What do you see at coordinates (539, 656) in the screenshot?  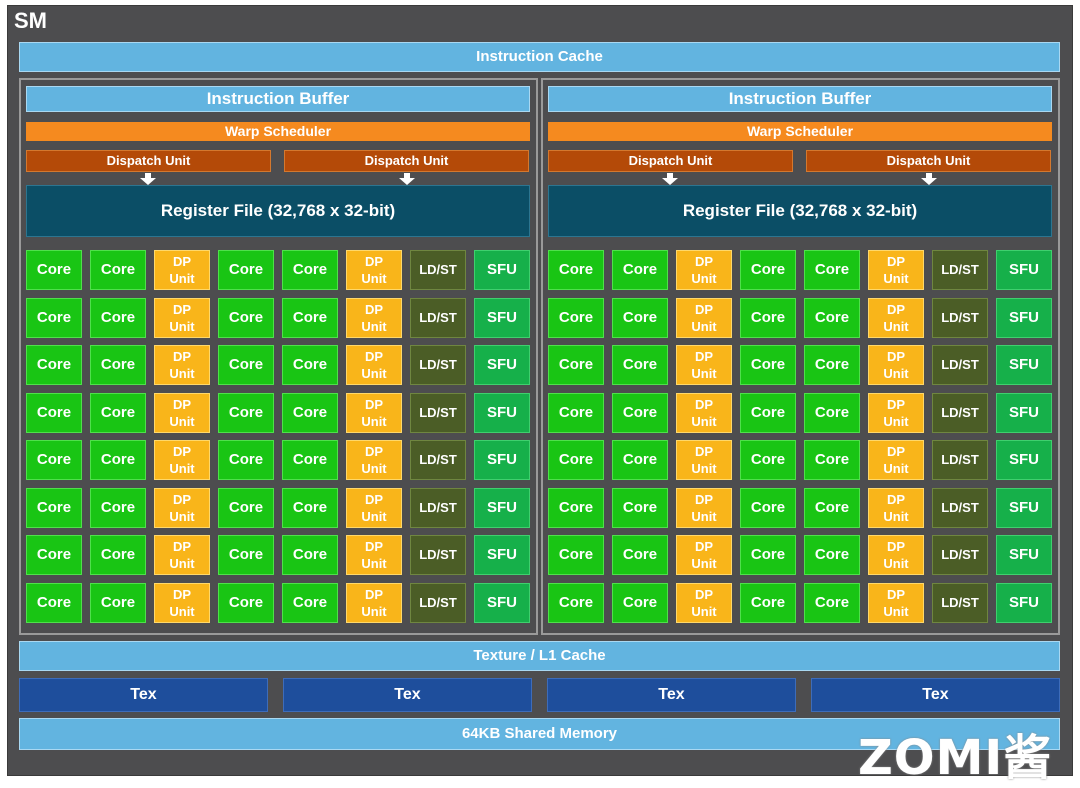 I see `texture-l1-cache: Texture / L1 Cache` at bounding box center [539, 656].